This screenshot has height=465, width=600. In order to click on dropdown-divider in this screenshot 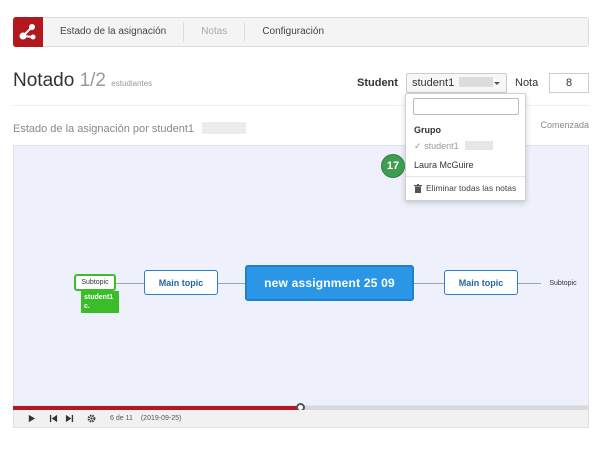, I will do `click(465, 176)`.